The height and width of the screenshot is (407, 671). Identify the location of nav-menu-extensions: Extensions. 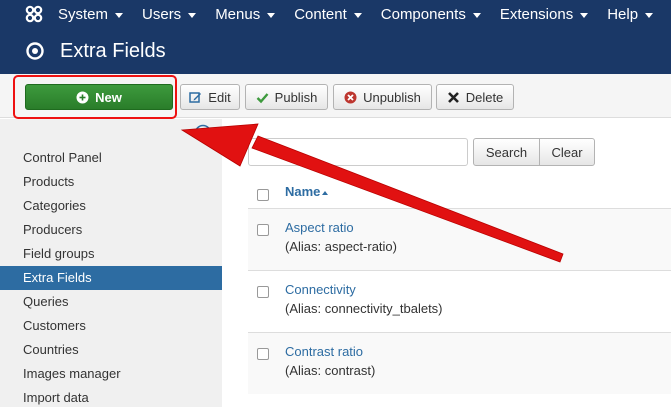
(544, 14).